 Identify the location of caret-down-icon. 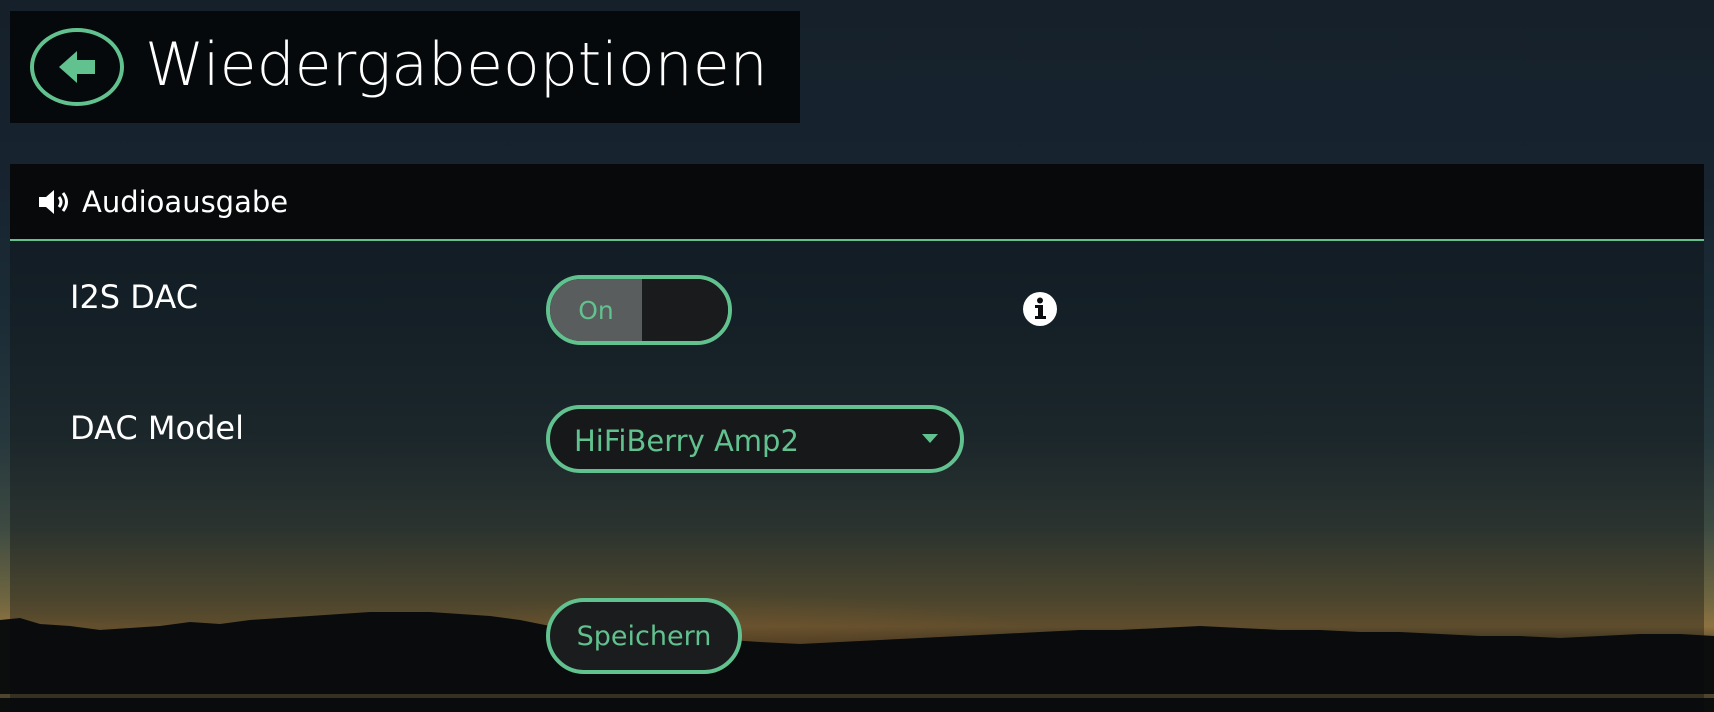
(930, 438).